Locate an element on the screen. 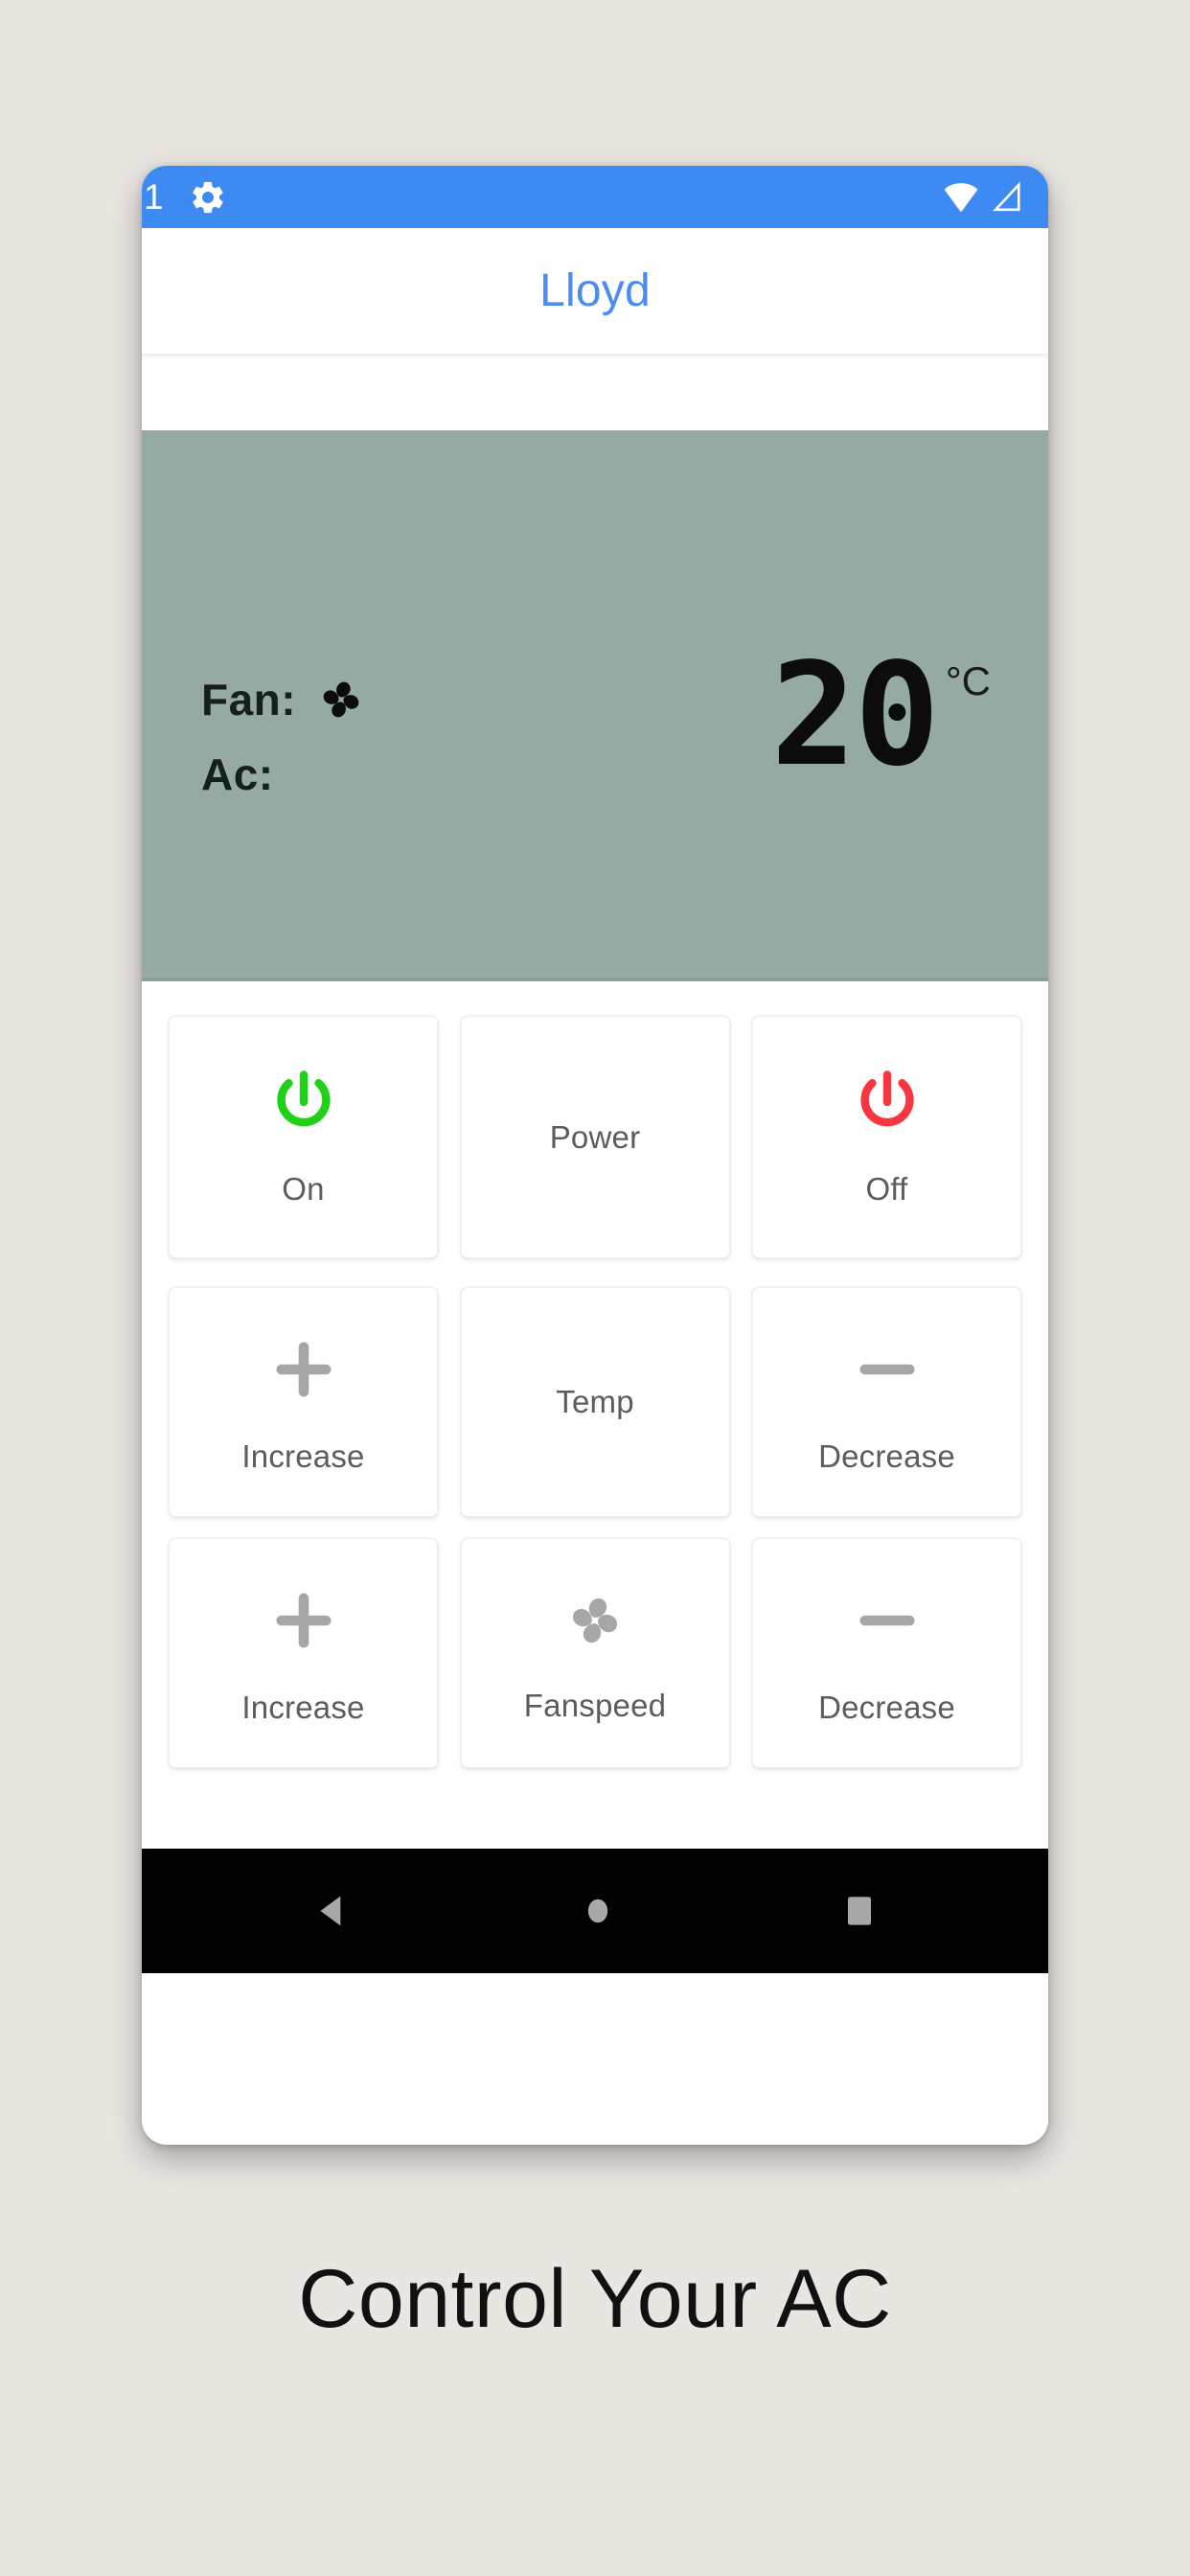  display-row-fan: Fan: is located at coordinates (294, 699).